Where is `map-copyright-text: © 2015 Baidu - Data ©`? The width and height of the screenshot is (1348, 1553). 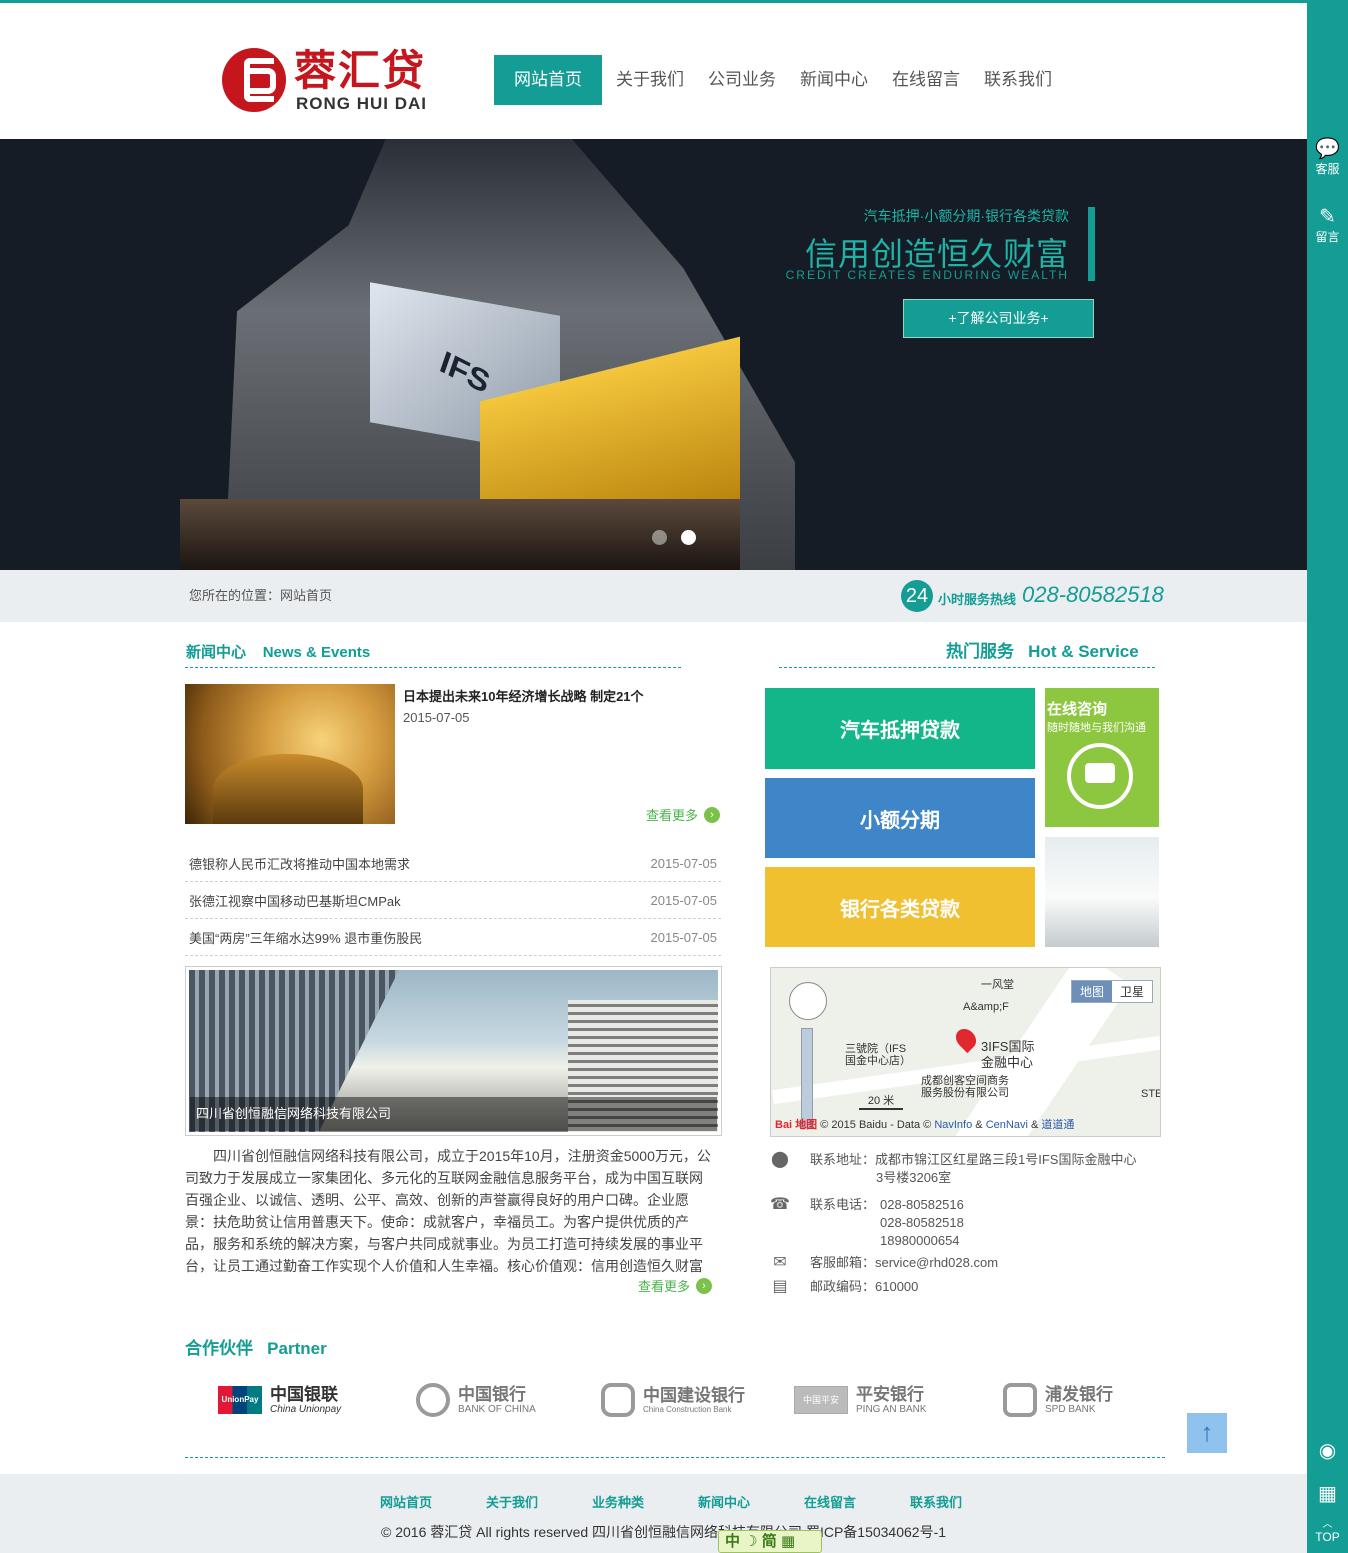 map-copyright-text: © 2015 Baidu - Data © is located at coordinates (876, 1125).